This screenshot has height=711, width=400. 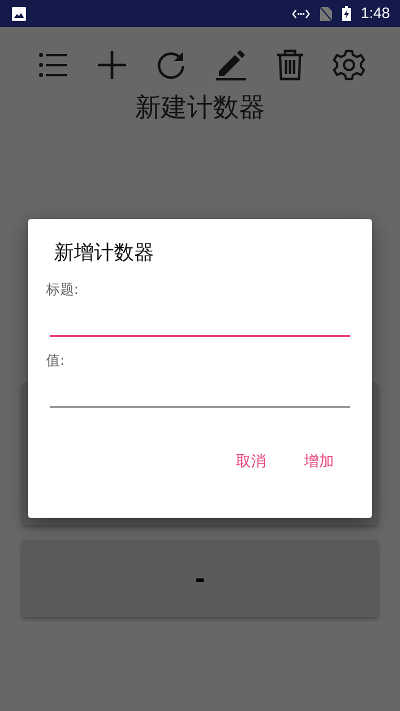 What do you see at coordinates (62, 290) in the screenshot?
I see `field-label: 标题:` at bounding box center [62, 290].